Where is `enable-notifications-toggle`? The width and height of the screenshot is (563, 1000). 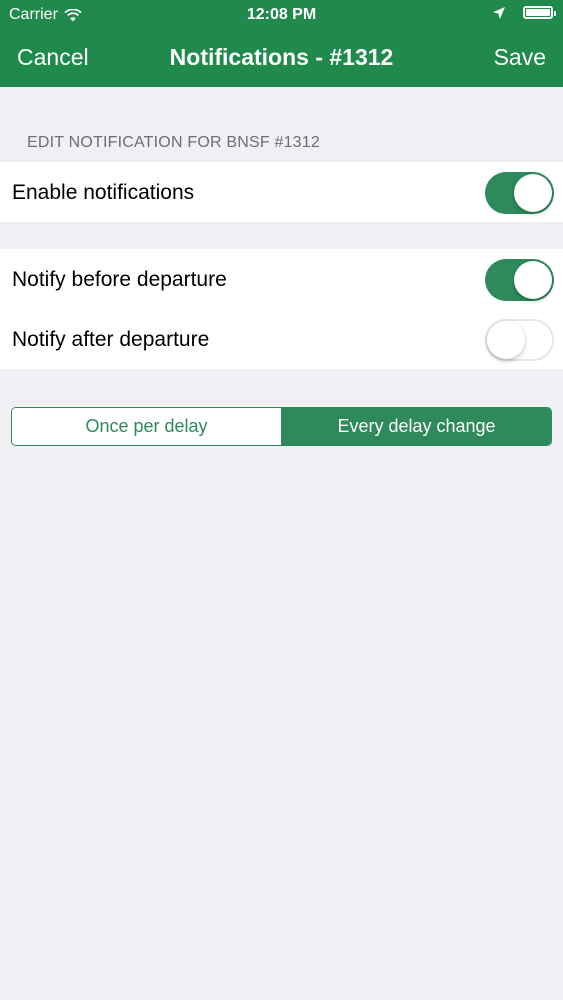
enable-notifications-toggle is located at coordinates (519, 193).